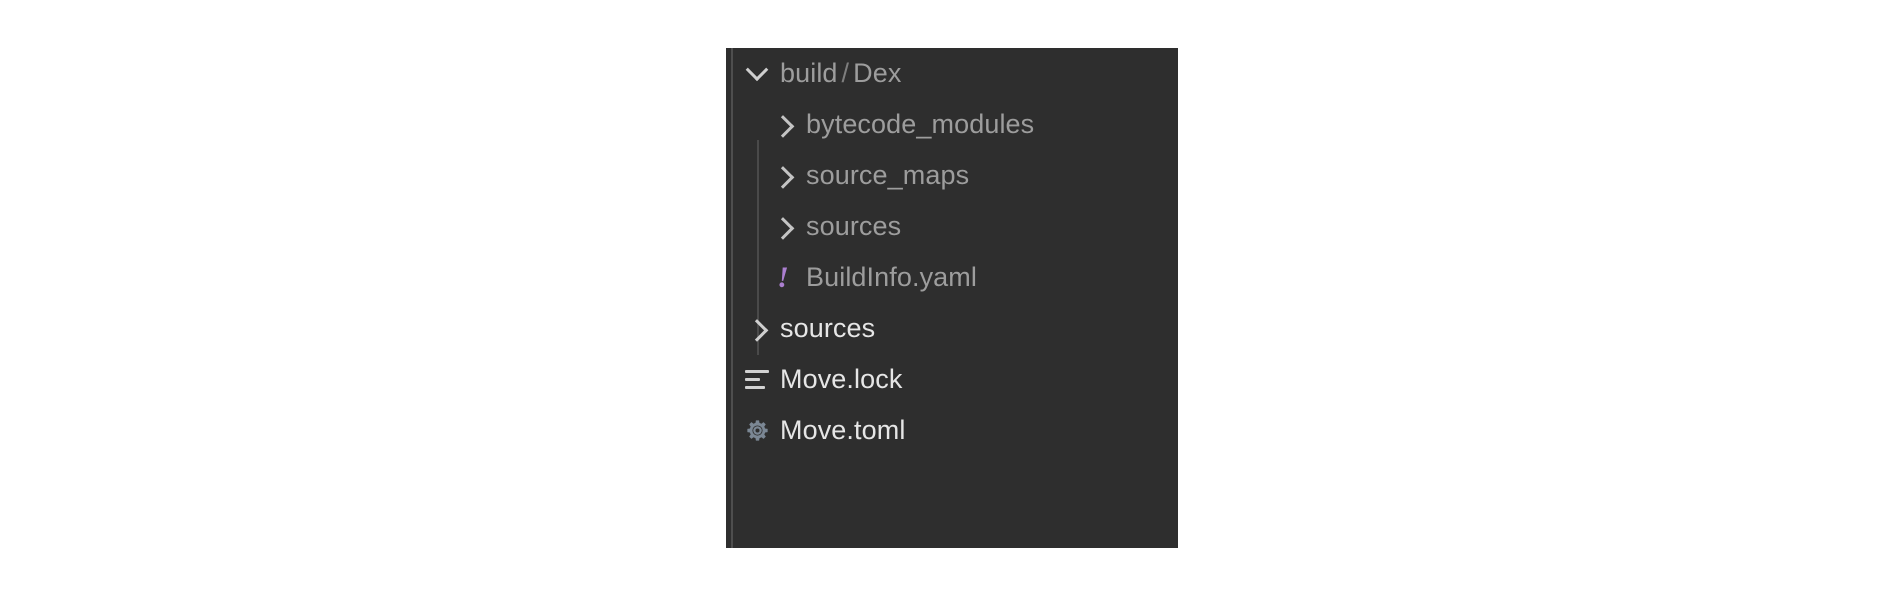 This screenshot has height=600, width=1904. I want to click on tree-row-label: BuildInfo.yaml, so click(891, 277).